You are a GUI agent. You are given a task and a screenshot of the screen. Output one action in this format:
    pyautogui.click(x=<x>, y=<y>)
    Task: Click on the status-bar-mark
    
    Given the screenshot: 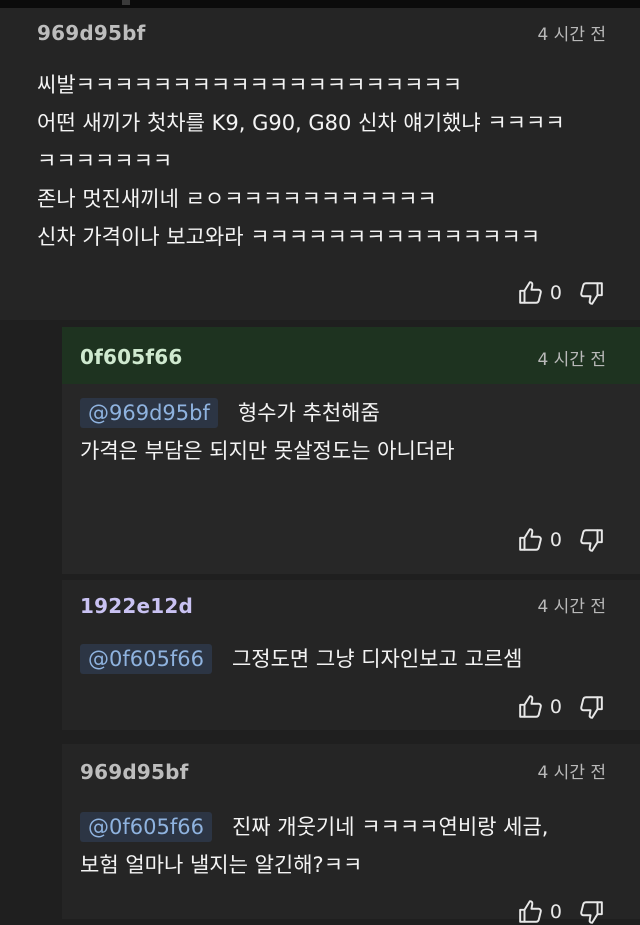 What is the action you would take?
    pyautogui.click(x=126, y=2)
    